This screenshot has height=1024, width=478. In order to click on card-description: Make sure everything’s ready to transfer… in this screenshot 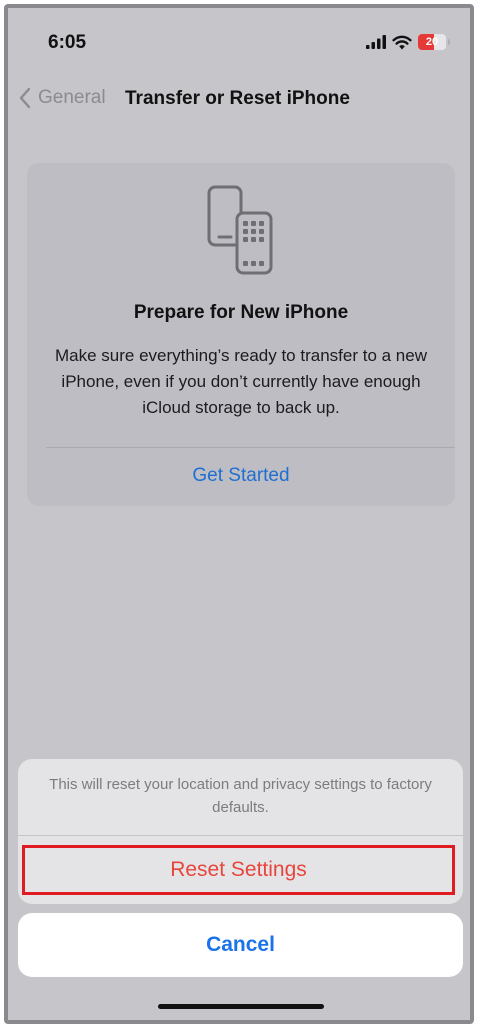, I will do `click(241, 381)`.